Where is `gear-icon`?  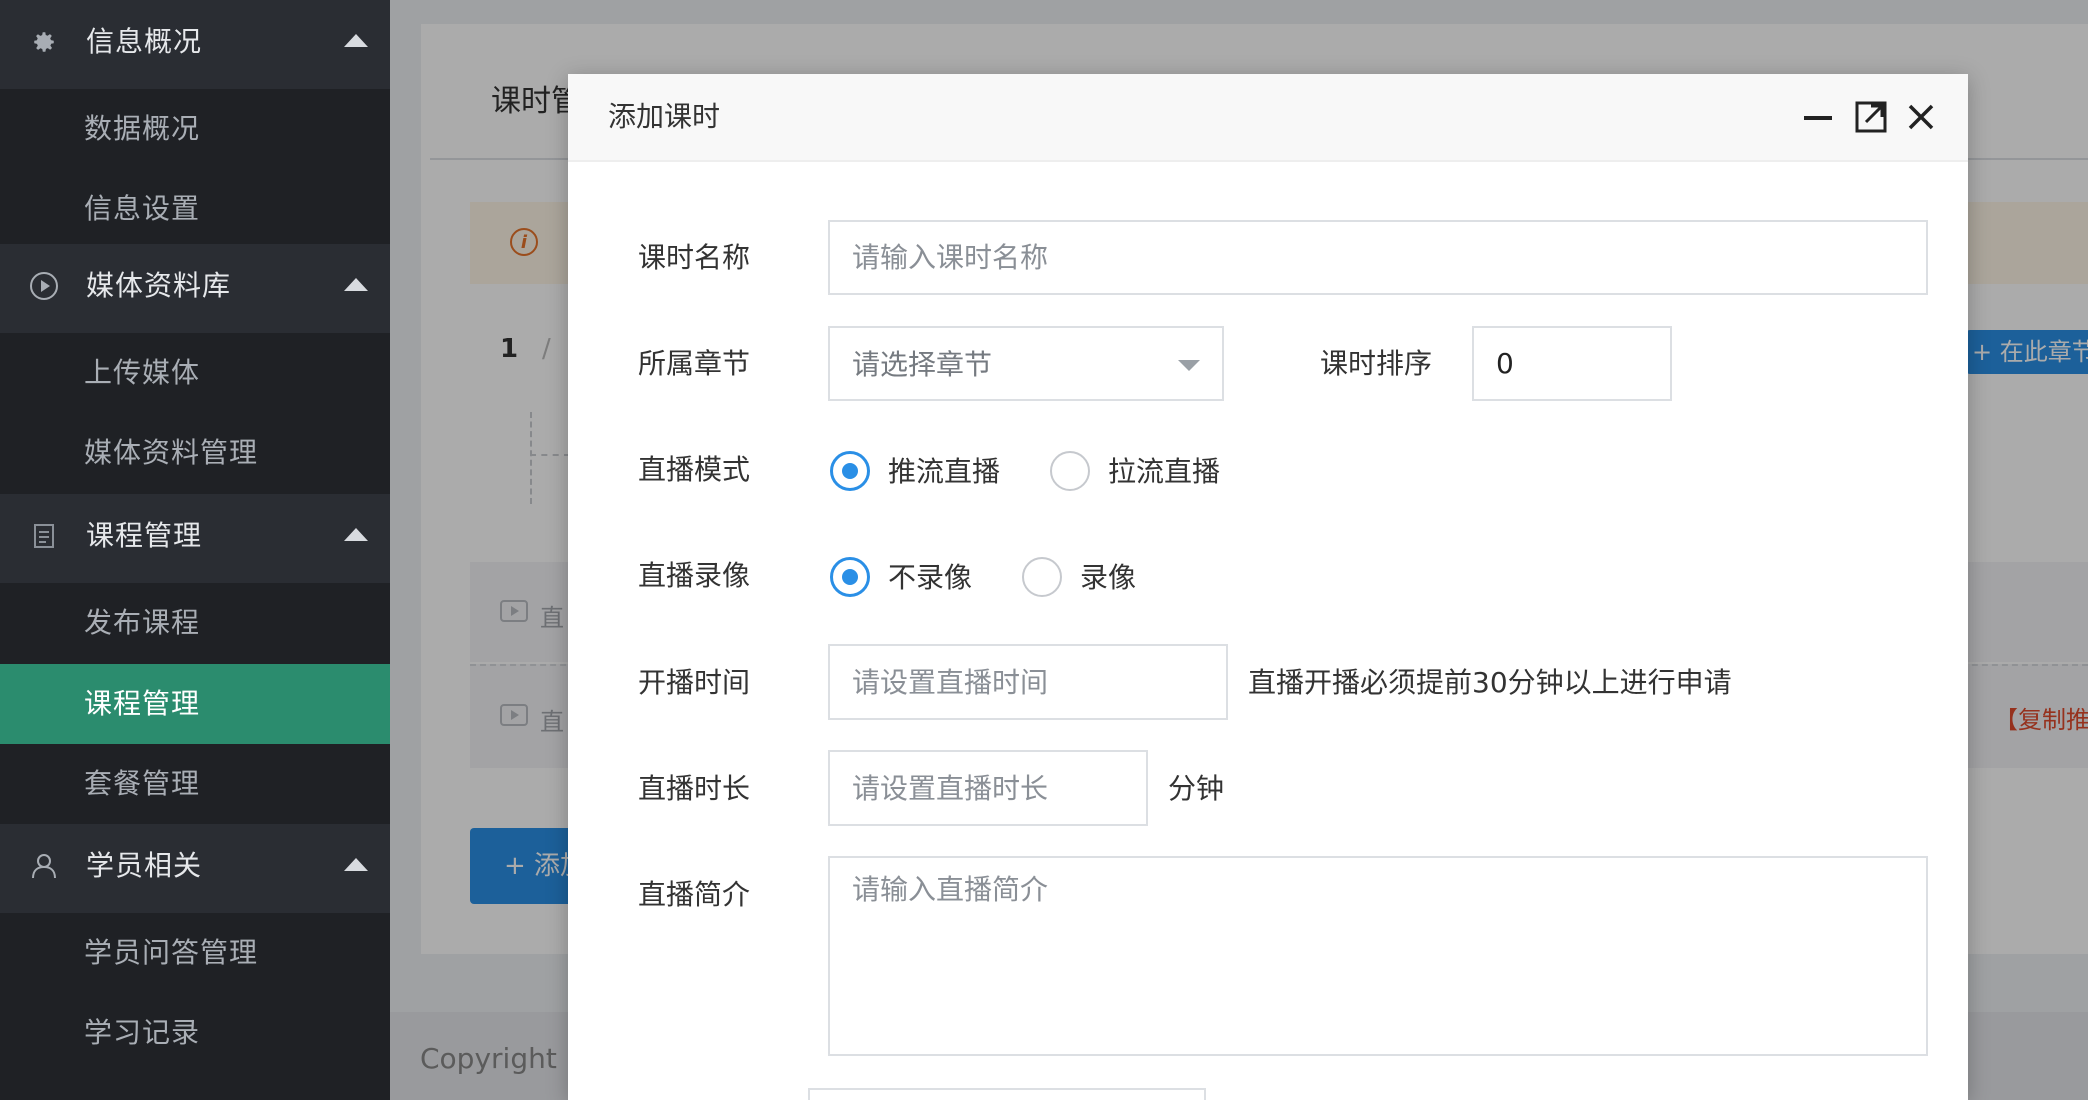 gear-icon is located at coordinates (44, 42).